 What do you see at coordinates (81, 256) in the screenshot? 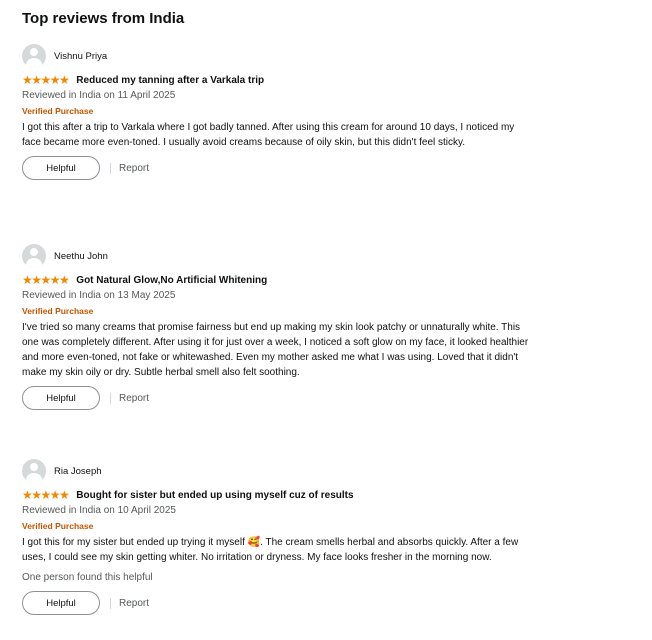
I see `reviewer-name: Neethu John` at bounding box center [81, 256].